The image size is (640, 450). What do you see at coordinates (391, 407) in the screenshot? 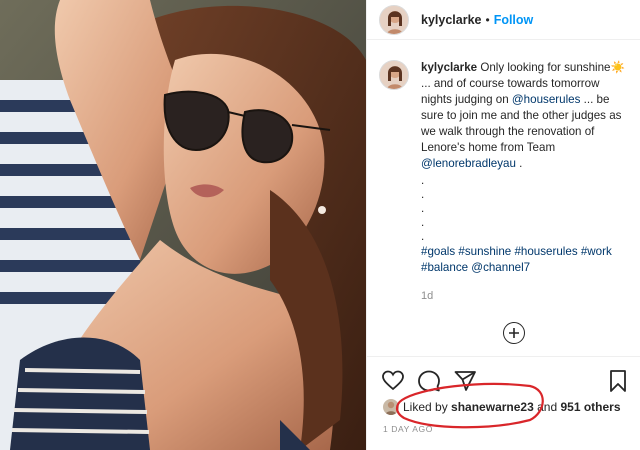
I see `liker-avatar` at bounding box center [391, 407].